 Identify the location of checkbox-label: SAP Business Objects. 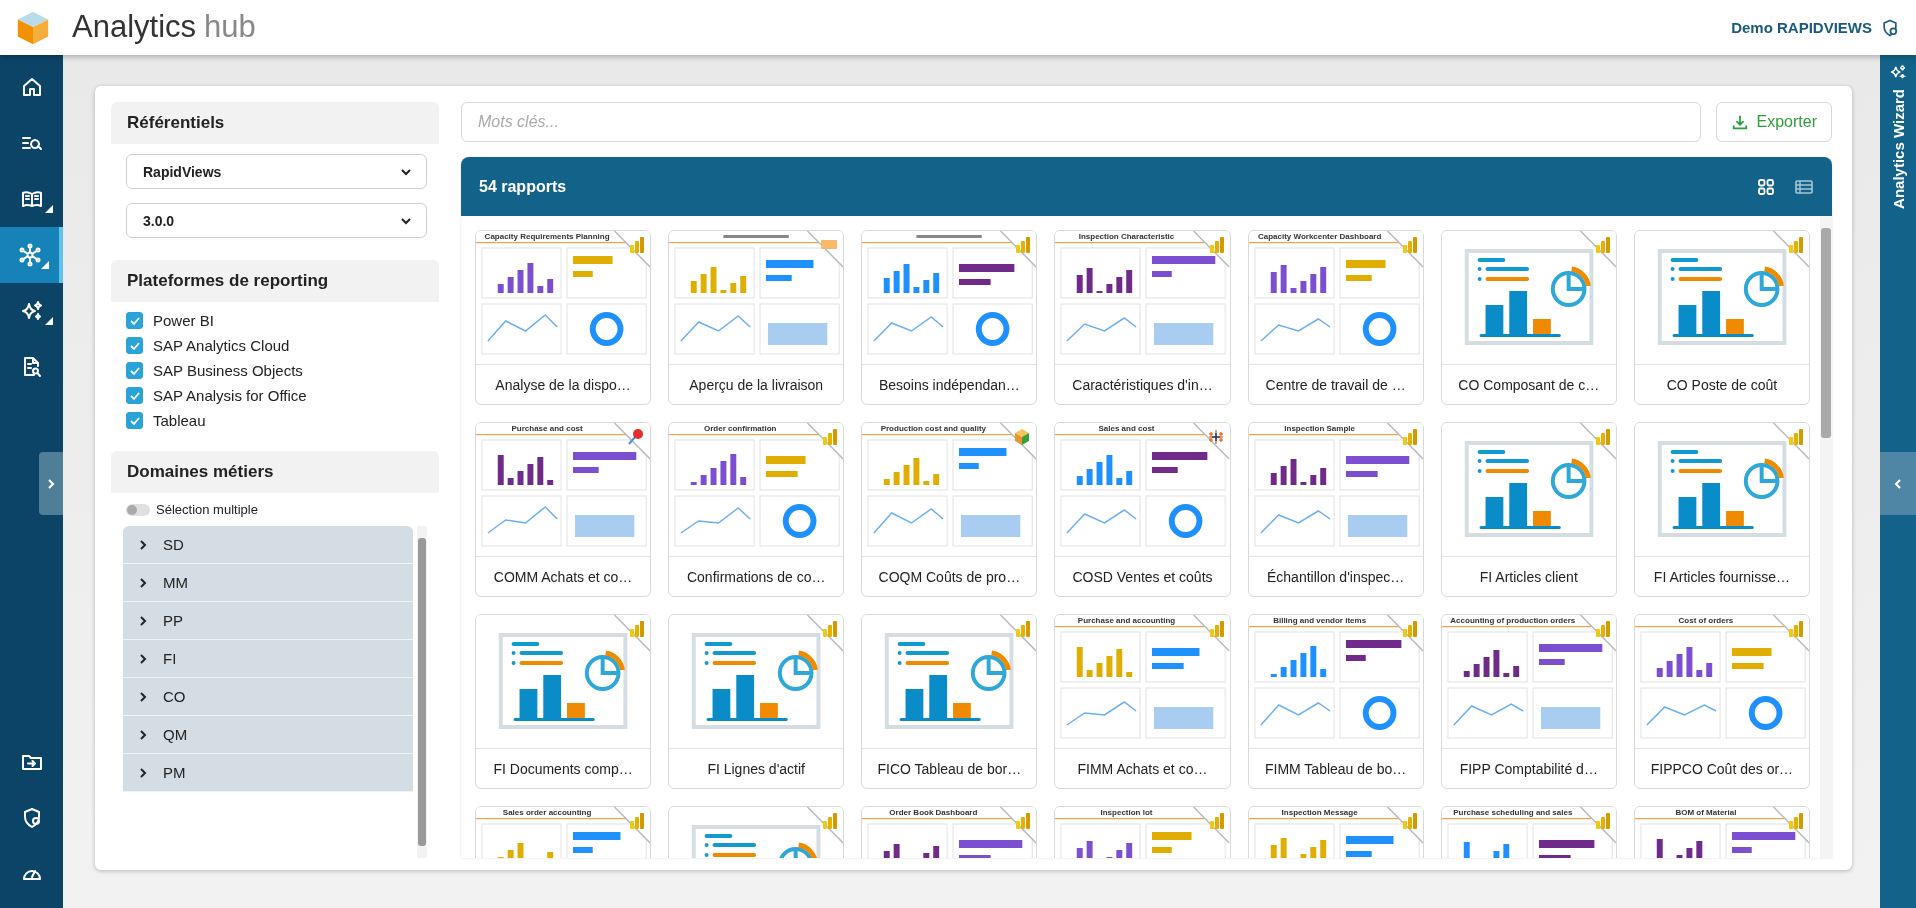
(228, 370).